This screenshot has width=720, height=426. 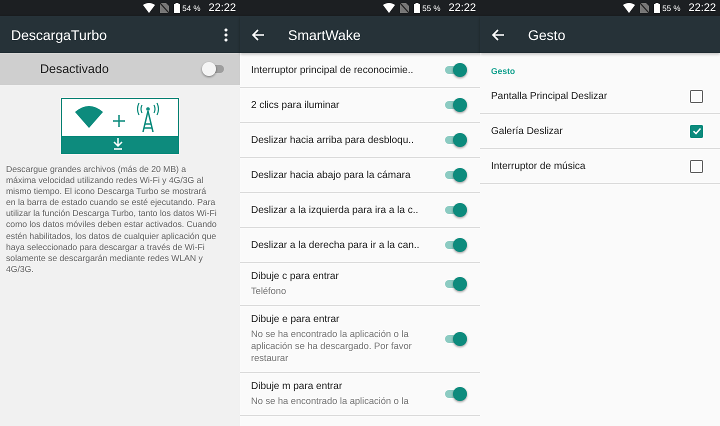 What do you see at coordinates (538, 166) in the screenshot?
I see `setting-label: Interruptor de música` at bounding box center [538, 166].